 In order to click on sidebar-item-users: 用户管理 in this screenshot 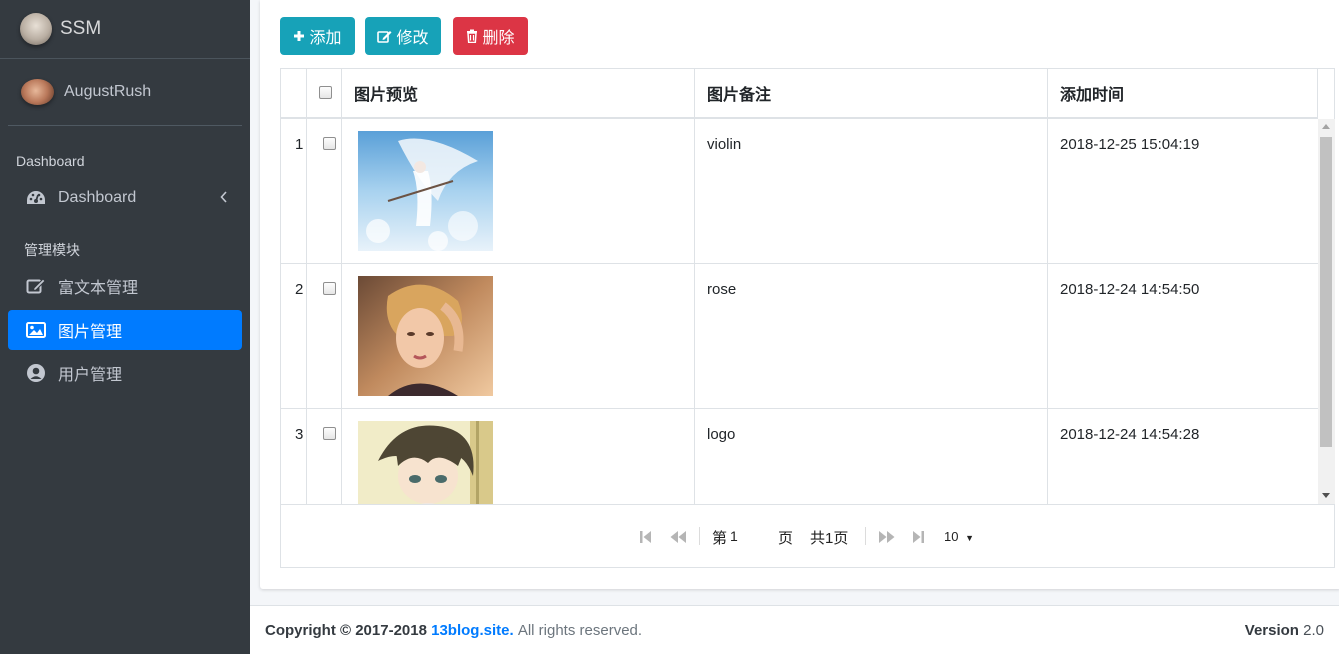, I will do `click(125, 373)`.